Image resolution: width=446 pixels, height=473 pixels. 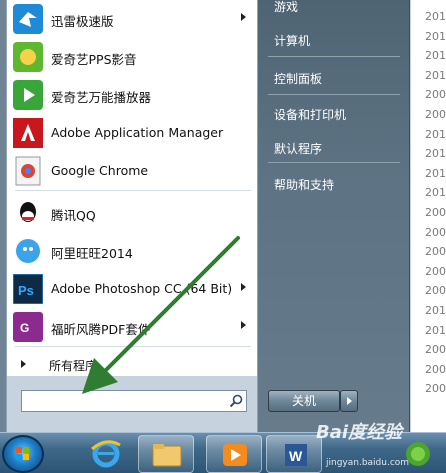 I want to click on watermark-url: jingyan.baidu.com, so click(x=368, y=463).